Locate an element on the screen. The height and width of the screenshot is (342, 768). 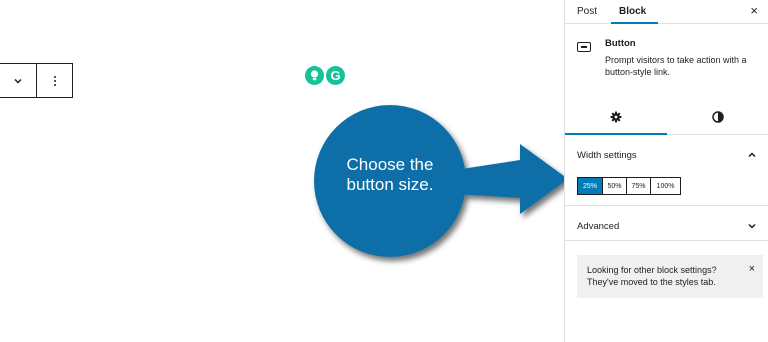
contrast-icon is located at coordinates (718, 117).